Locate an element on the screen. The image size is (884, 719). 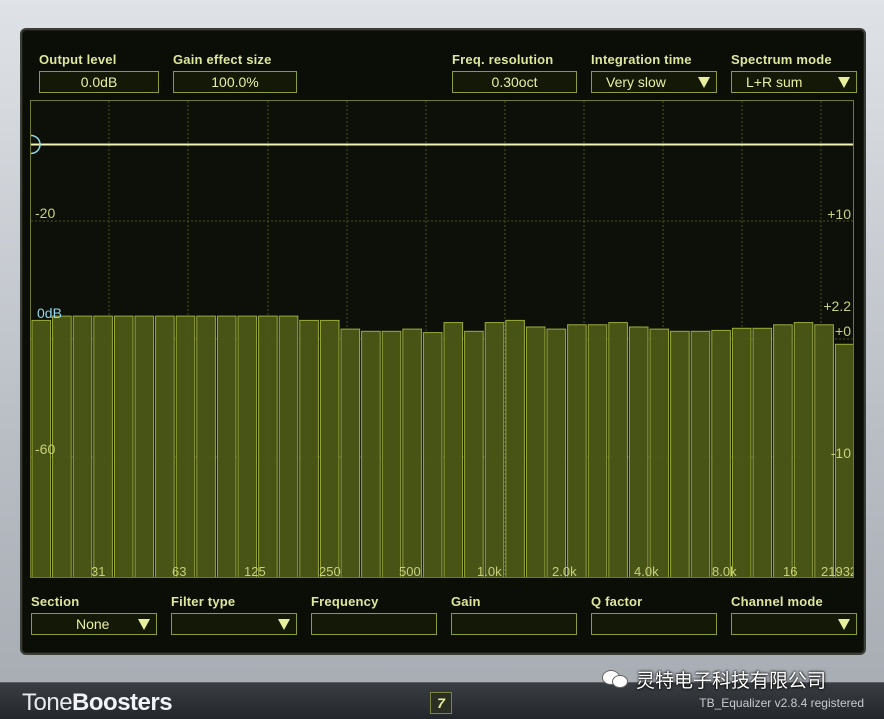
left-axis-label: -20 is located at coordinates (45, 213).